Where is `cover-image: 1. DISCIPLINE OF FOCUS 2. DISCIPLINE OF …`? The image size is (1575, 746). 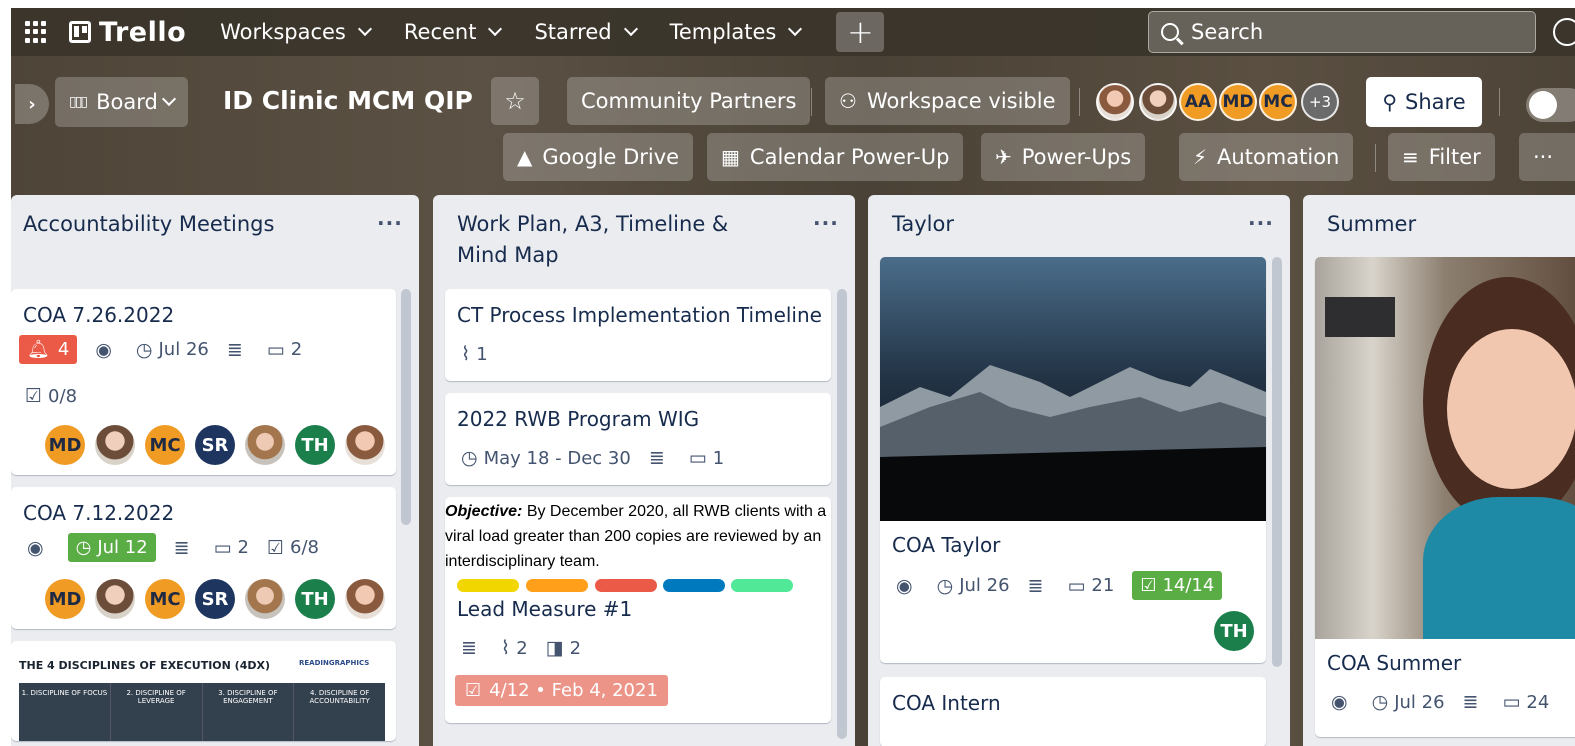 cover-image: 1. DISCIPLINE OF FOCUS 2. DISCIPLINE OF … is located at coordinates (202, 712).